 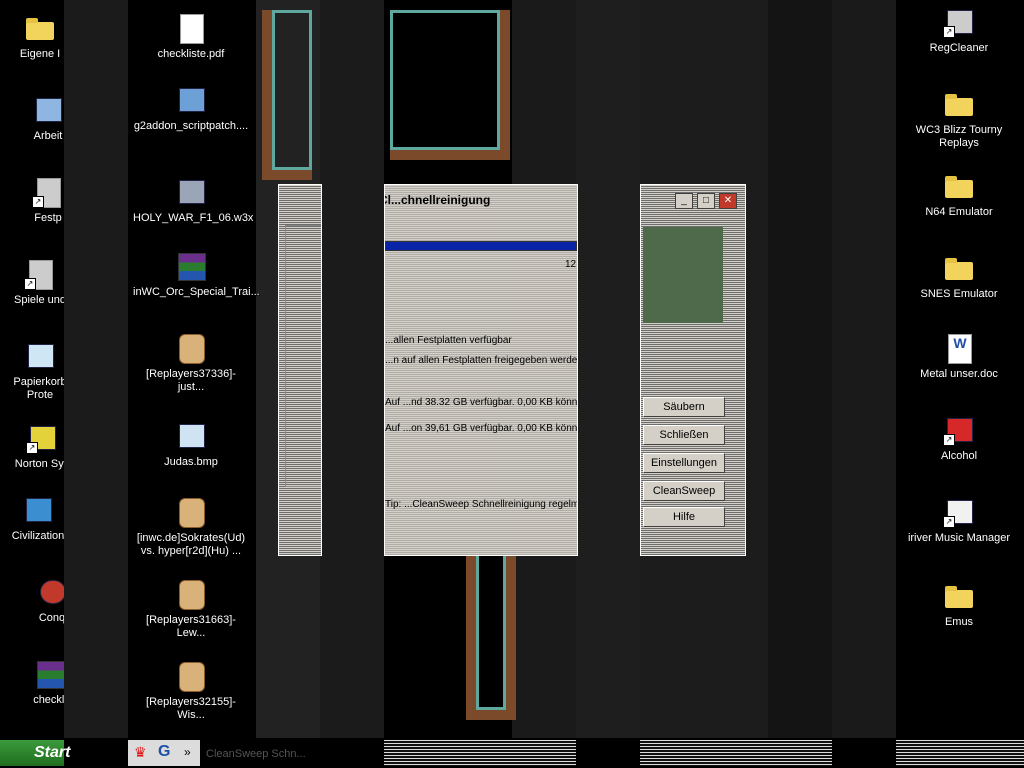 What do you see at coordinates (959, 294) in the screenshot?
I see `desktop-icon-label: SNES Emulator` at bounding box center [959, 294].